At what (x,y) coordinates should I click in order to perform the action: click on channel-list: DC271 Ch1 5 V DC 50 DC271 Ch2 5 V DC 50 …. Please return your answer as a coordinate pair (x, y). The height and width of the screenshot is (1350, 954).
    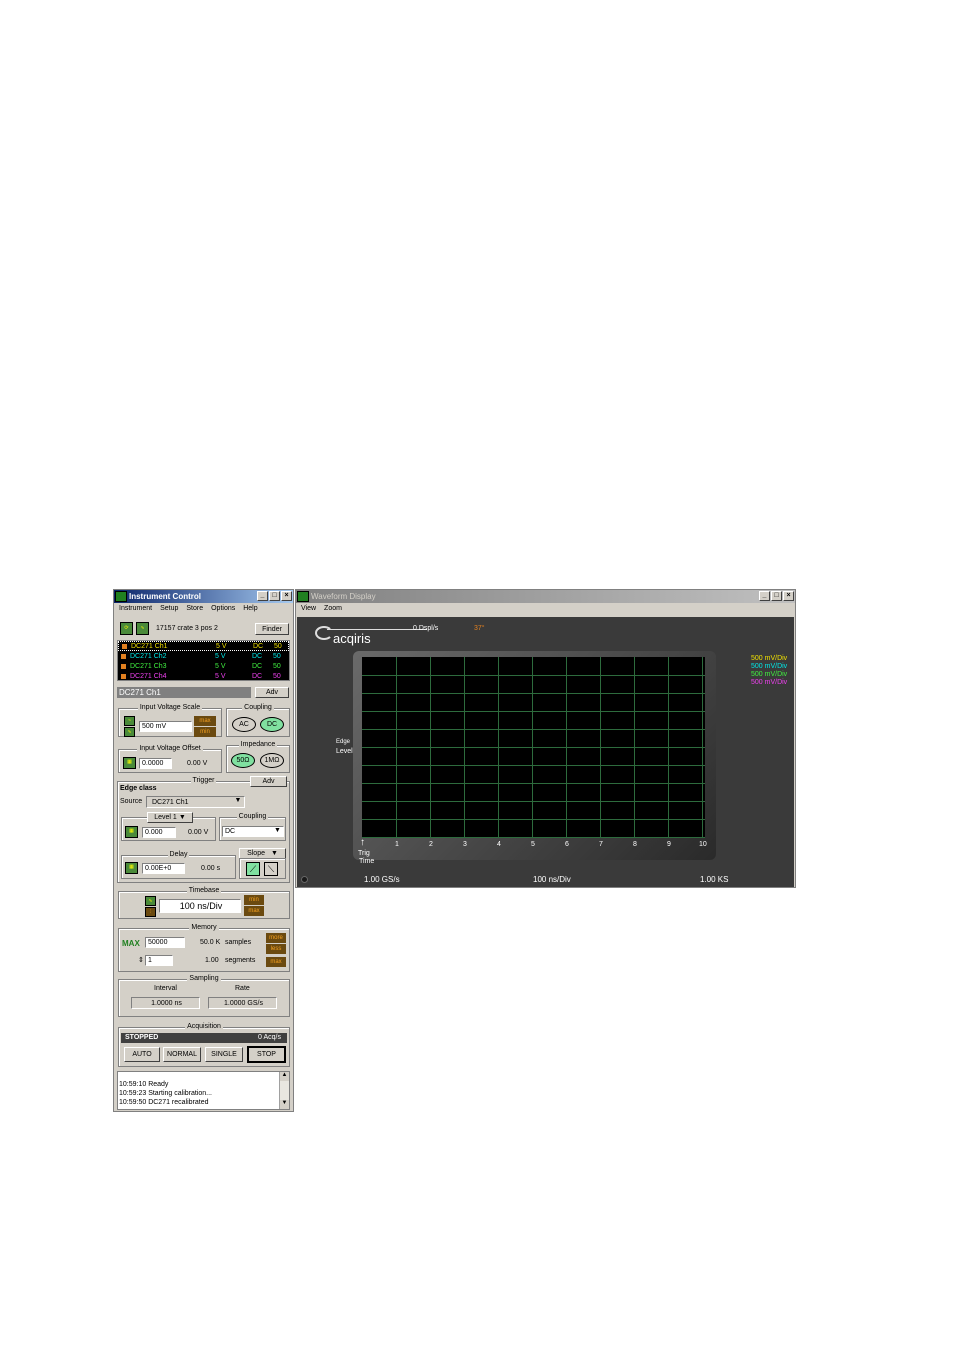
    Looking at the image, I should click on (203, 660).